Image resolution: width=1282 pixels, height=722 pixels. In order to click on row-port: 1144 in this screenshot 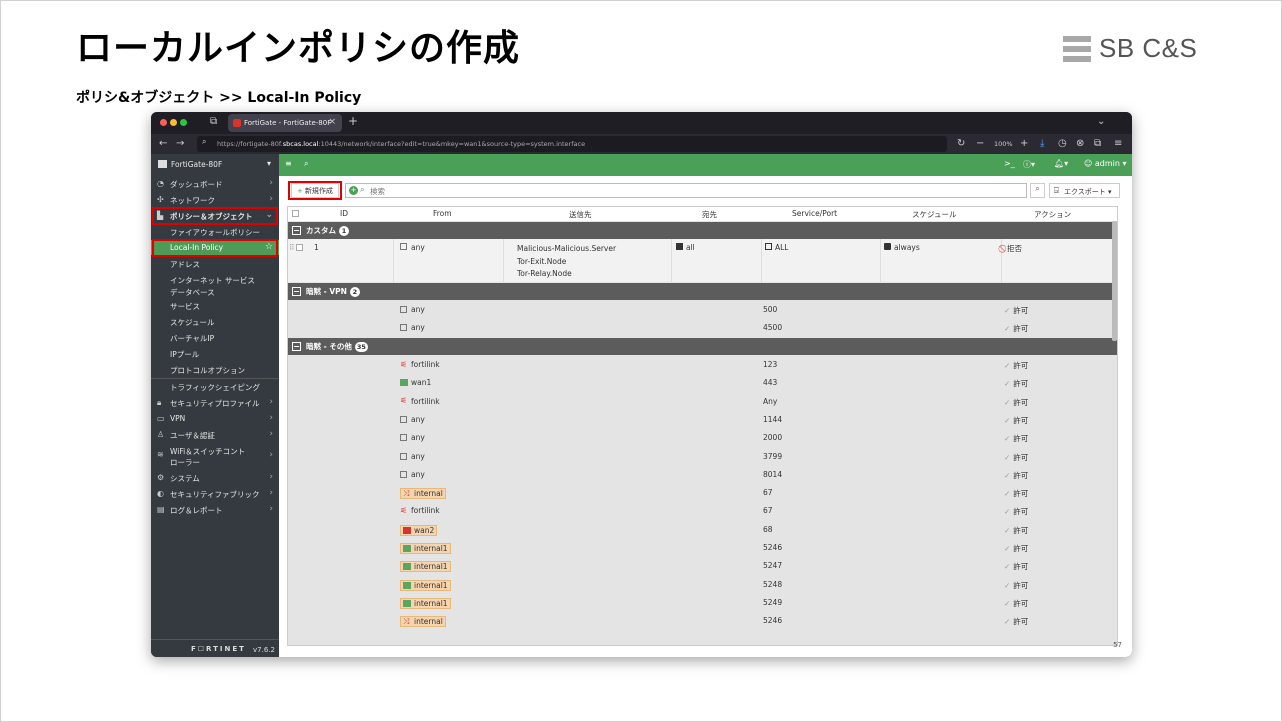, I will do `click(773, 419)`.